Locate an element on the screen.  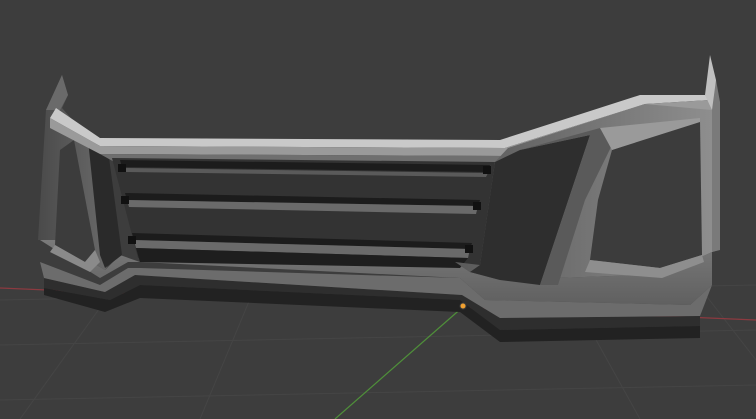
y-axis-line is located at coordinates (399, 362).